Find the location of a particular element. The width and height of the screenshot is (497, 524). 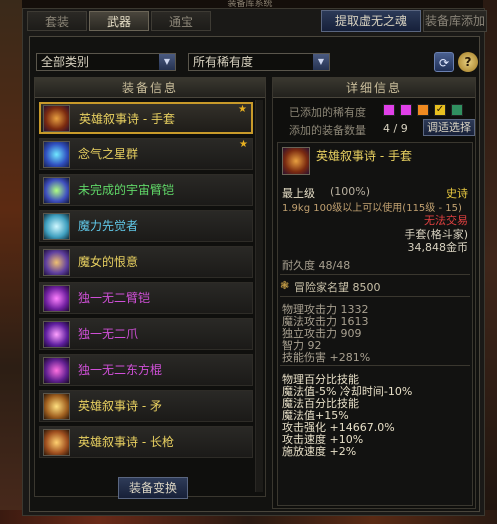

star-cluster-icon is located at coordinates (56, 154).